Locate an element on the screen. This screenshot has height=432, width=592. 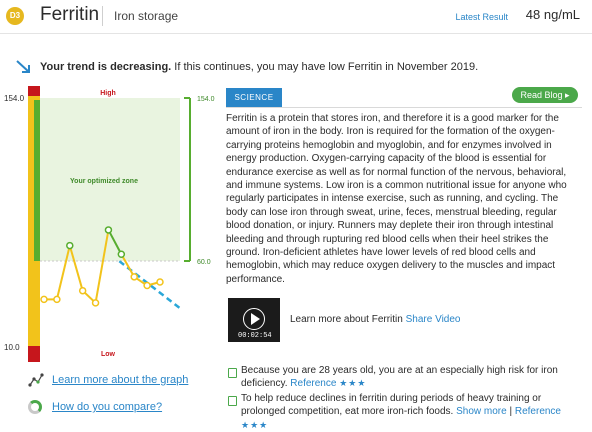
tab-science: SCIENCE is located at coordinates (254, 98).